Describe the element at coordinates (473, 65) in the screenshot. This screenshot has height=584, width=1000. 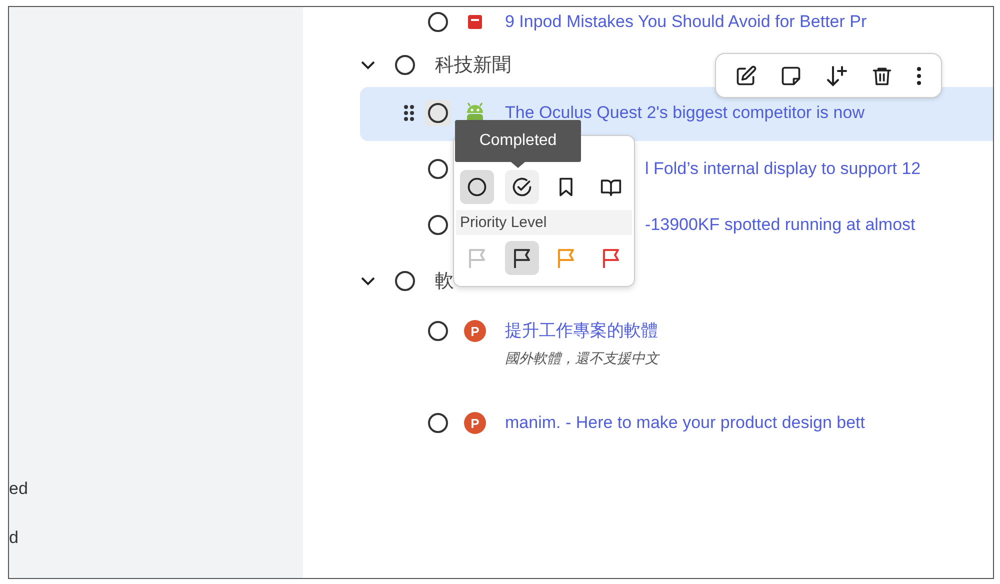
I see `group-title: 科技新聞` at that location.